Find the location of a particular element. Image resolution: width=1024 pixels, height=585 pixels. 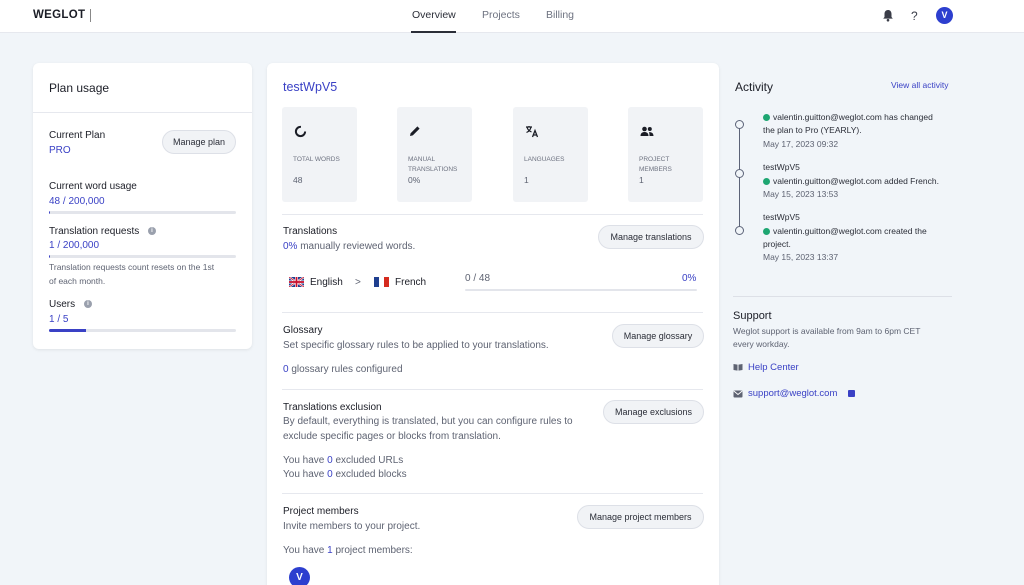

users-label: Users is located at coordinates (62, 304).